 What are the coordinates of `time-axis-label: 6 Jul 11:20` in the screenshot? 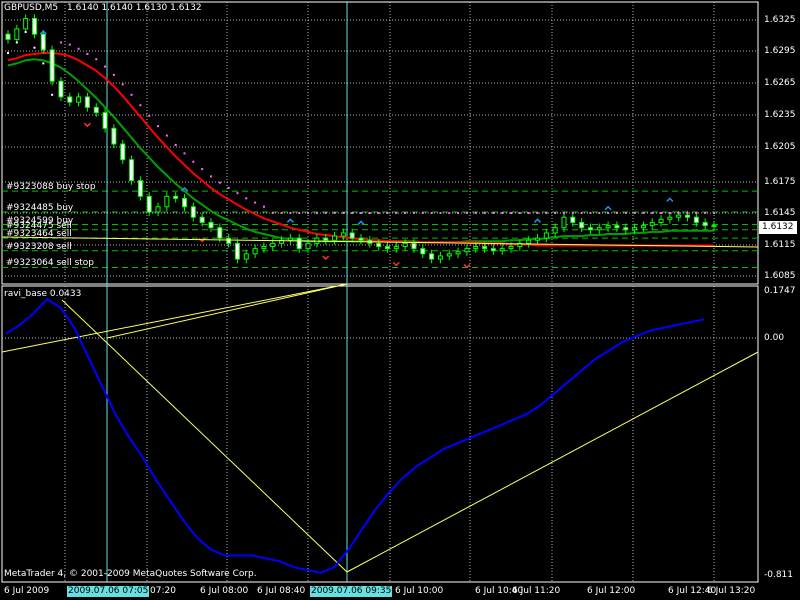 It's located at (536, 591).